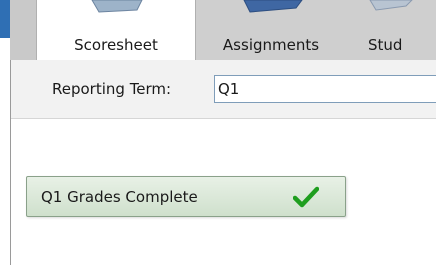 The width and height of the screenshot is (436, 265). Describe the element at coordinates (385, 45) in the screenshot. I see `tab-label: Stud` at that location.